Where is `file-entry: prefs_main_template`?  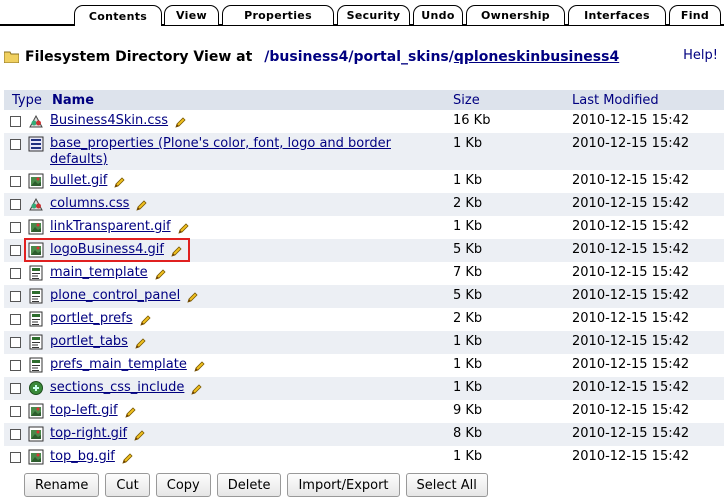
file-entry: prefs_main_template is located at coordinates (116, 365).